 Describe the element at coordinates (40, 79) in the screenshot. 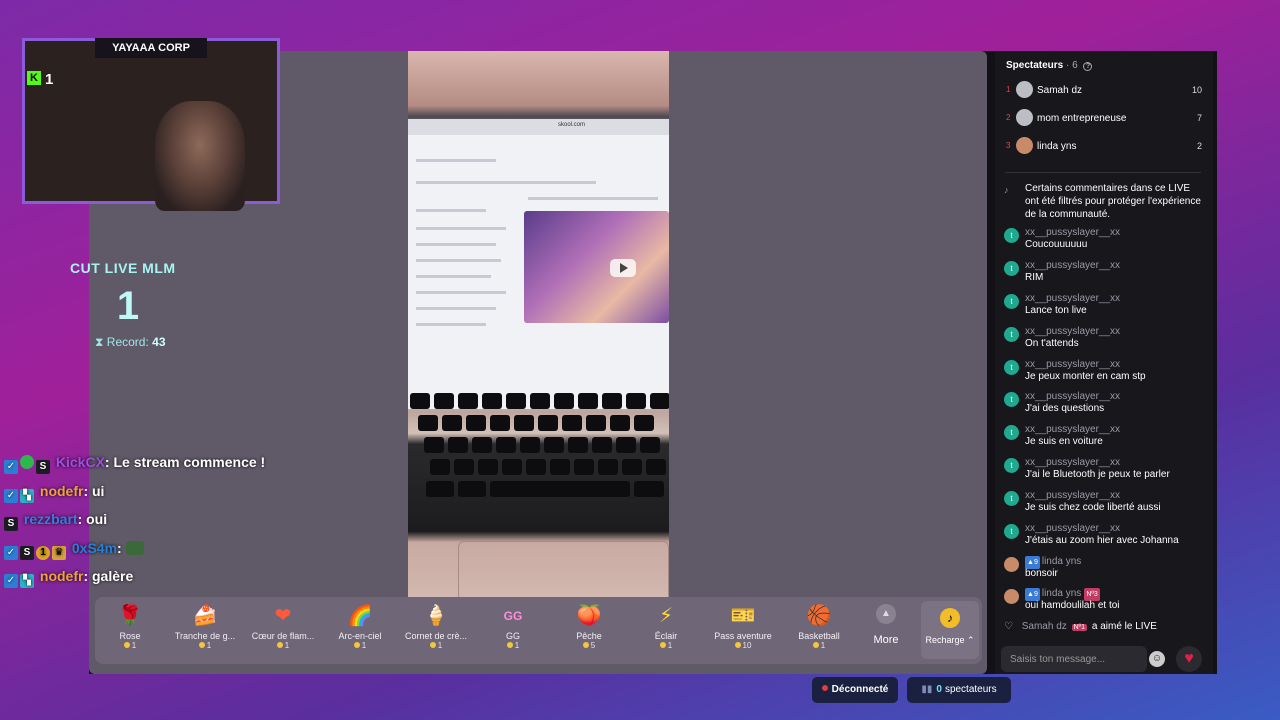

I see `kick-badge: K1` at that location.